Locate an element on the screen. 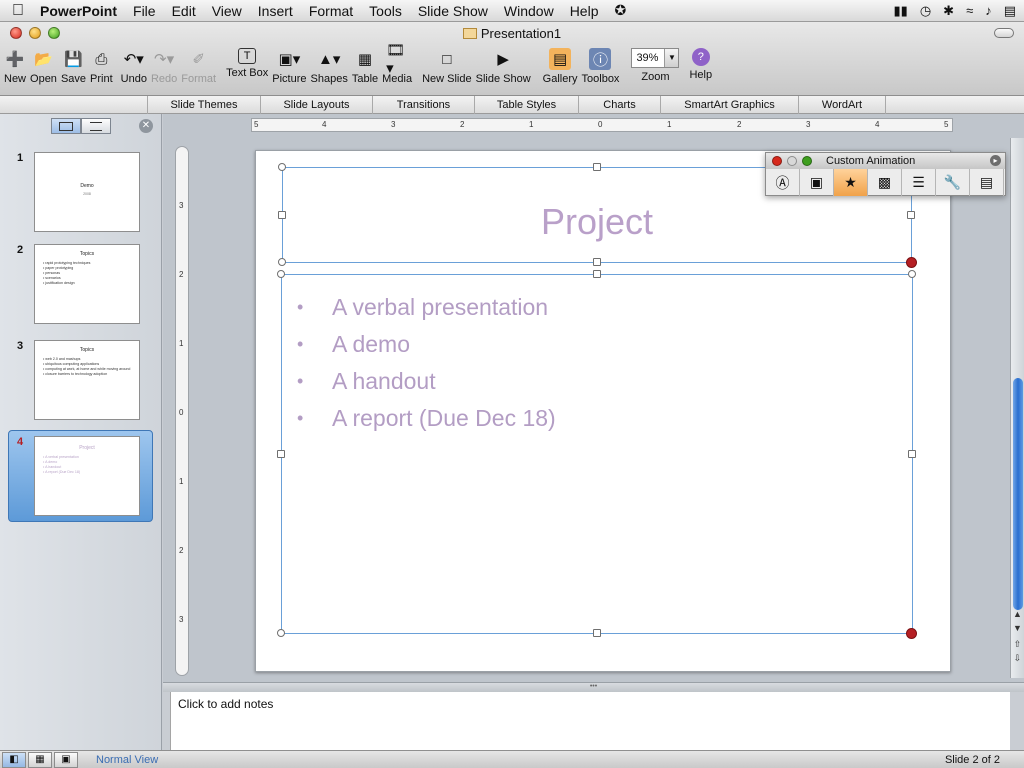 Image resolution: width=1024 pixels, height=768 pixels. time-machine-icon: ◷ is located at coordinates (925, 11).